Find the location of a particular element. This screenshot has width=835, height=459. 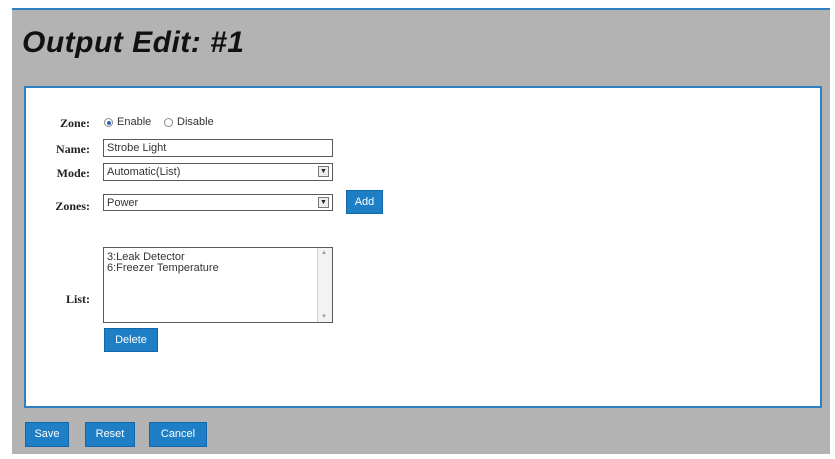

mode-select: Automatic(List) ▼ is located at coordinates (218, 172).